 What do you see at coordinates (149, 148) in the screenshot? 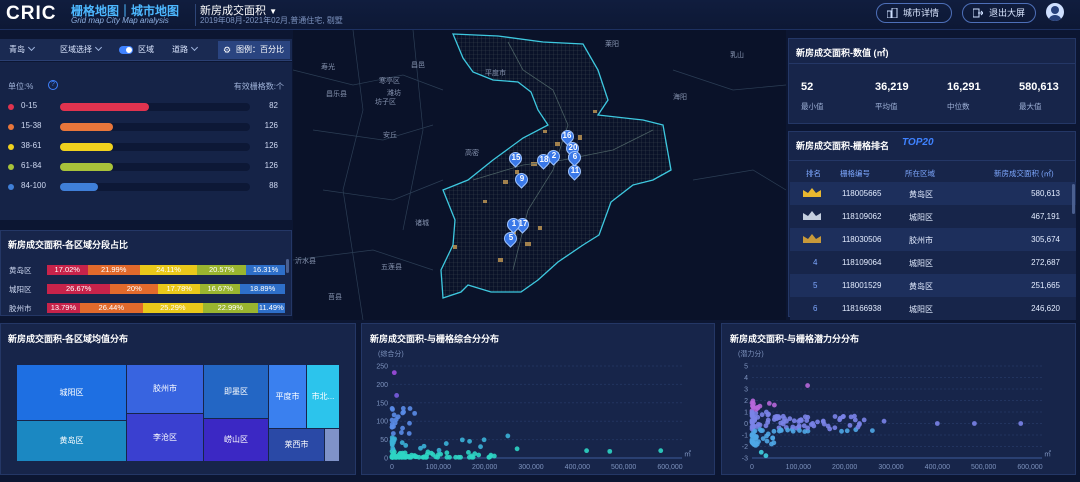
I see `legend-row: 38-61 126` at bounding box center [149, 148].